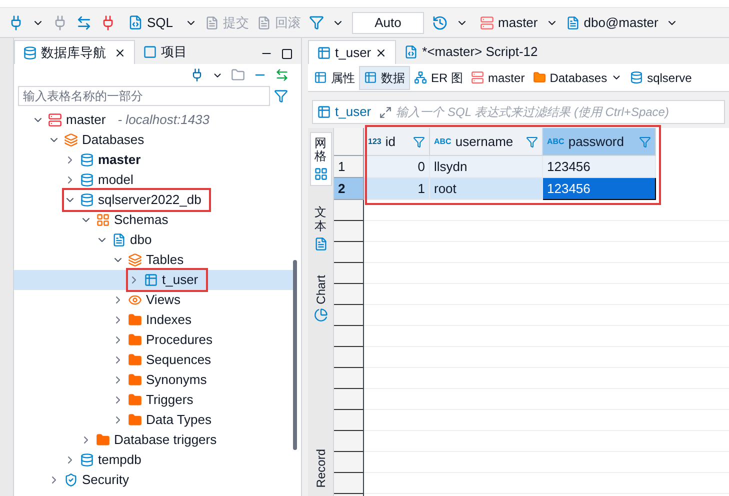  Describe the element at coordinates (439, 78) in the screenshot. I see `editor-subtab: ER 图` at that location.